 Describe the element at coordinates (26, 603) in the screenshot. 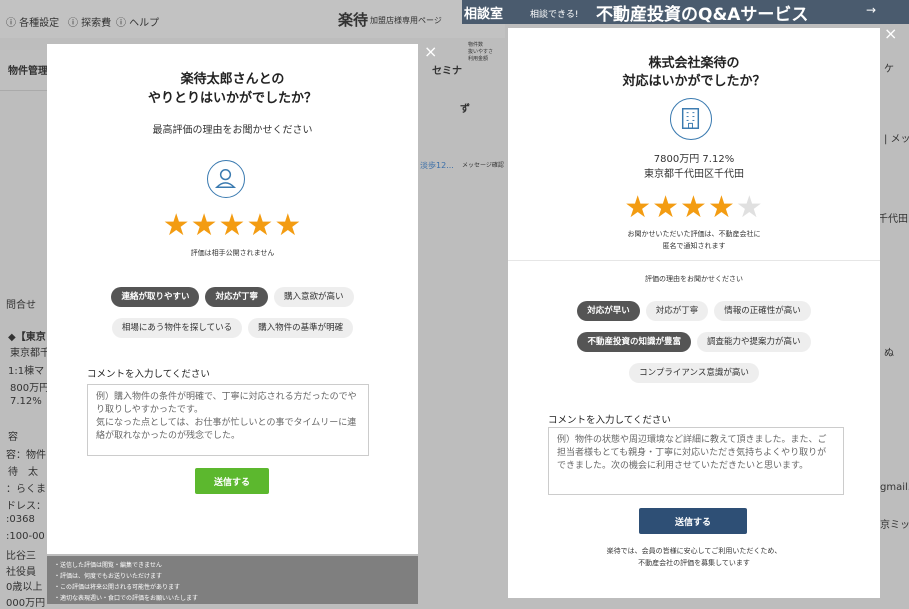

I see `bg-man: 000万円` at that location.